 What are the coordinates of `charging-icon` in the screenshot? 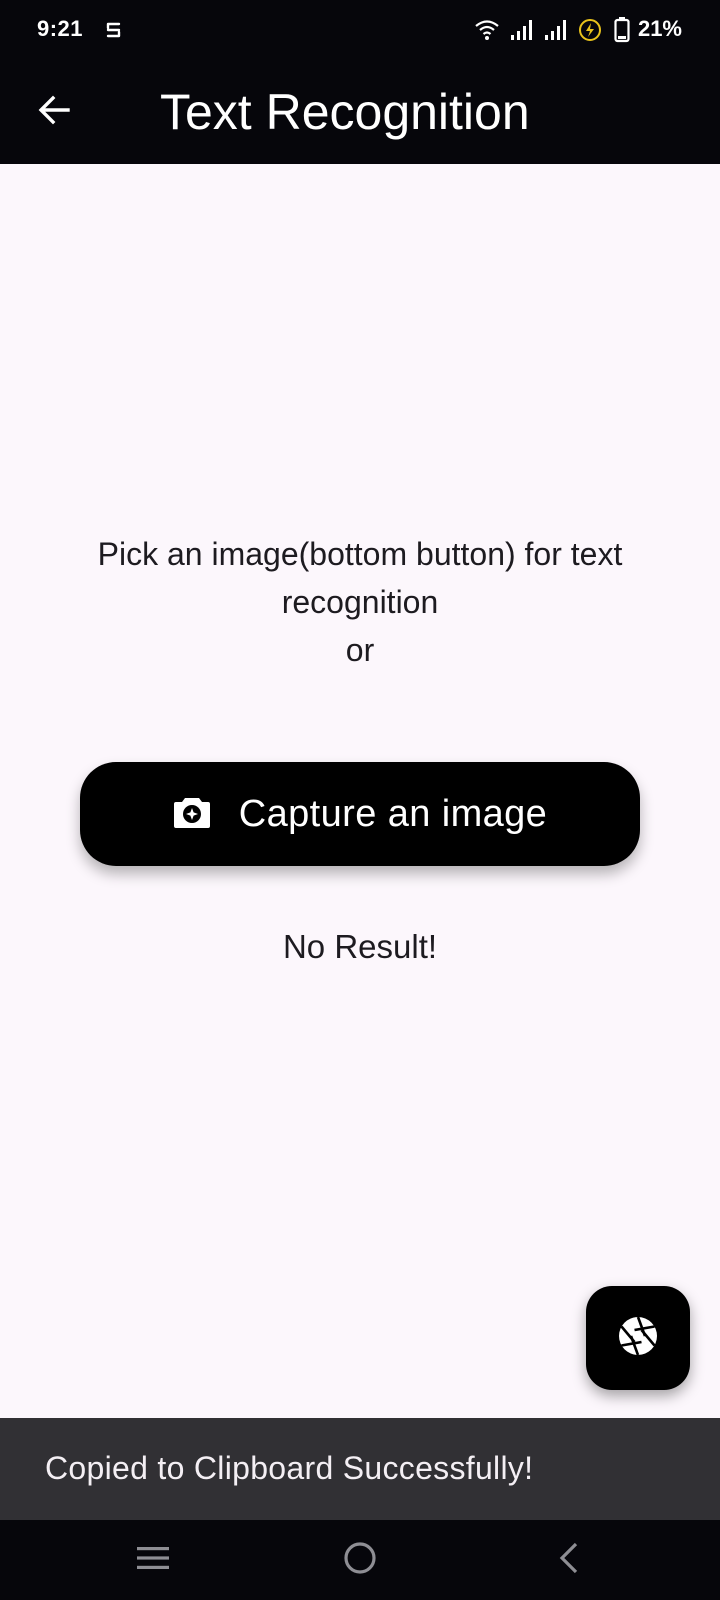 It's located at (590, 30).